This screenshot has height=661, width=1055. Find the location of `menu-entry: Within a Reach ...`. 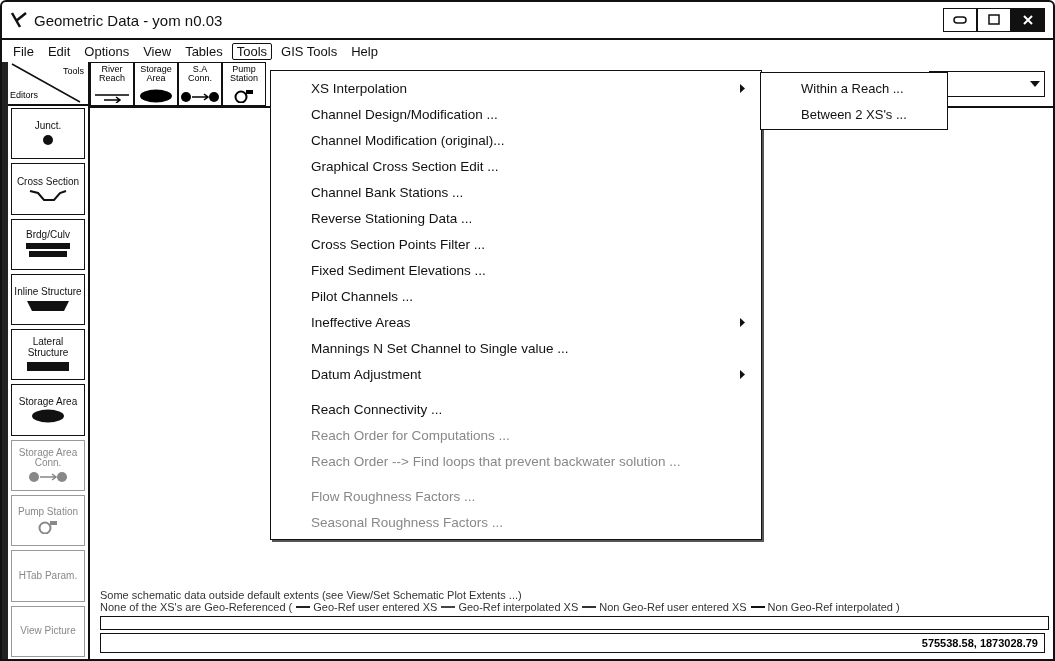

menu-entry: Within a Reach ... is located at coordinates (854, 88).